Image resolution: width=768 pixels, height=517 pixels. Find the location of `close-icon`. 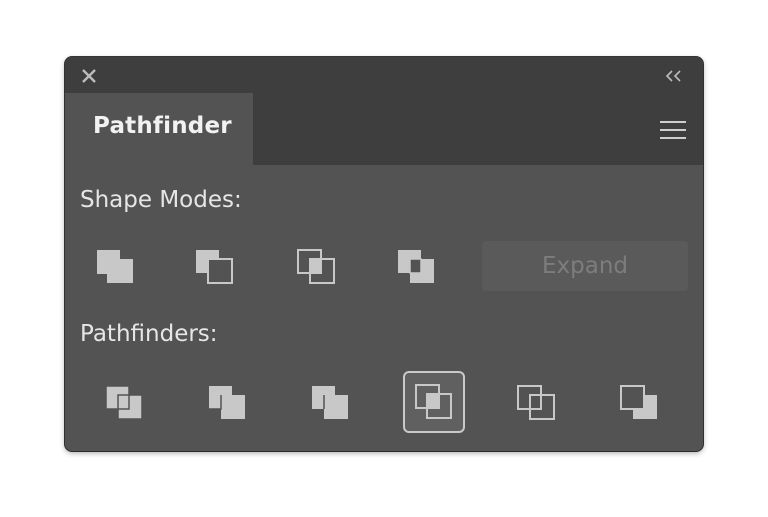

close-icon is located at coordinates (89, 76).